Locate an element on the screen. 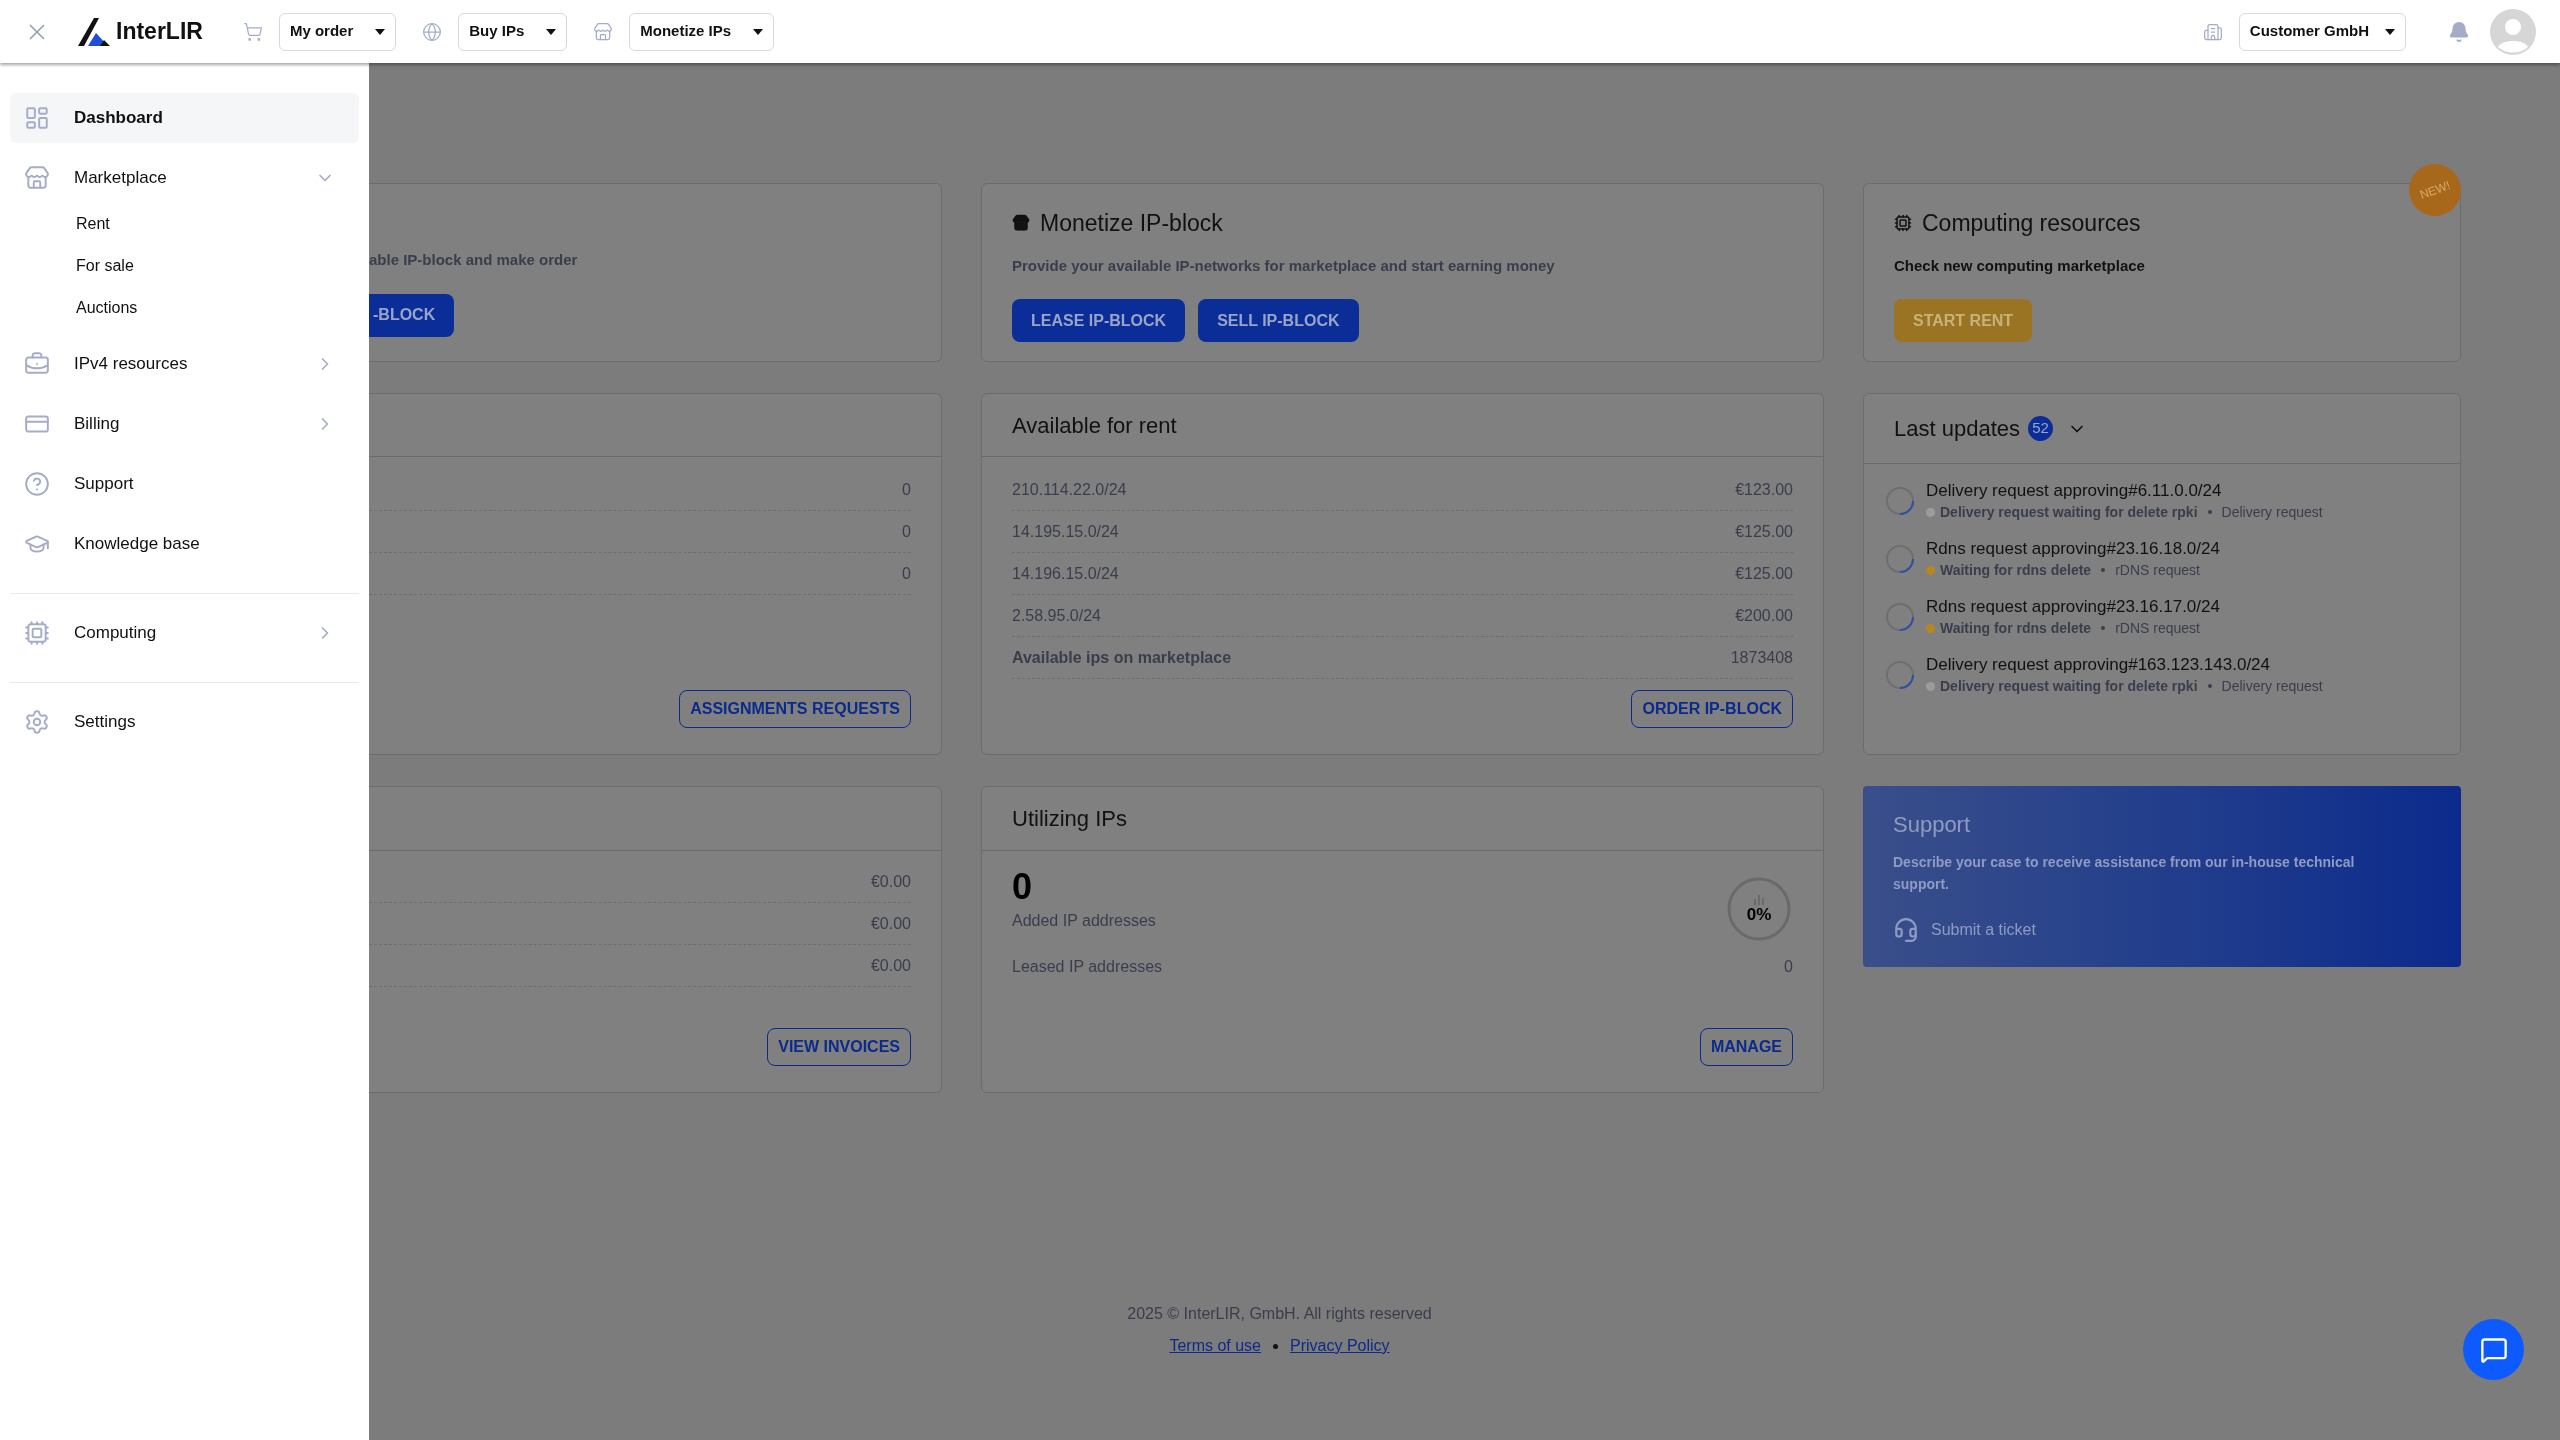 The height and width of the screenshot is (1440, 2560). ip-count: 0 is located at coordinates (1023, 887).